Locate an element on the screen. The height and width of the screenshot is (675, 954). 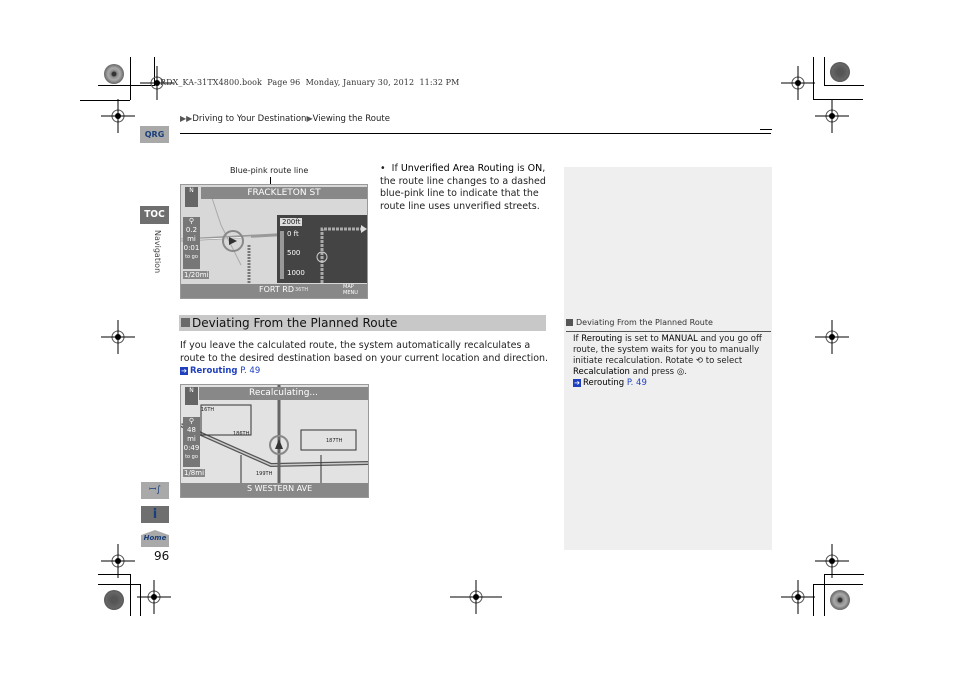
home-icon: Home is located at coordinates (155, 538).